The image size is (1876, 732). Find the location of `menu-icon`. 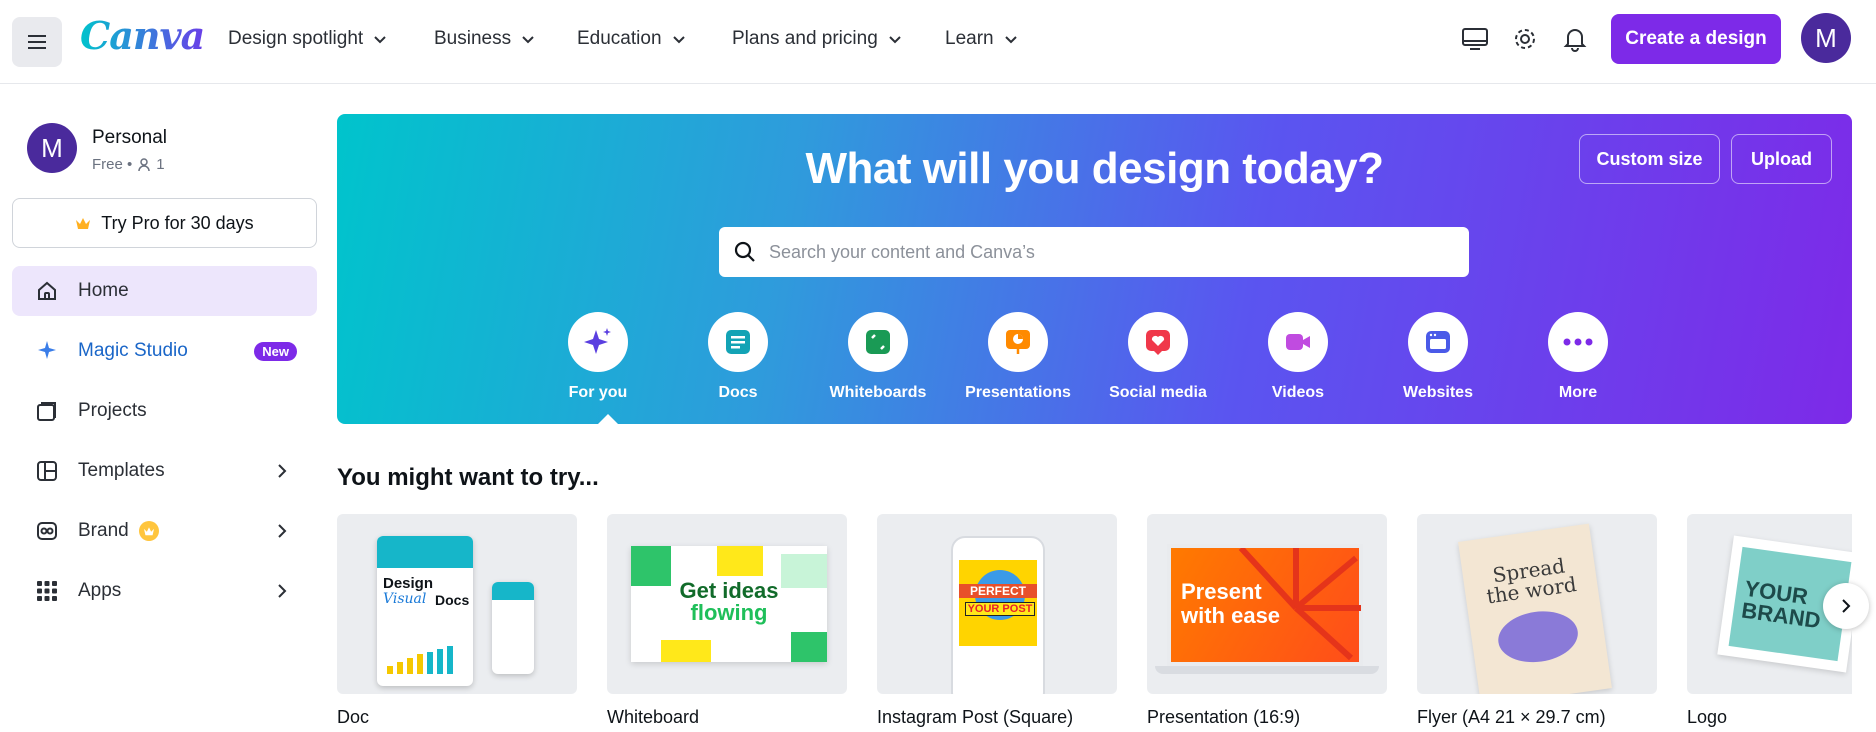

menu-icon is located at coordinates (37, 42).